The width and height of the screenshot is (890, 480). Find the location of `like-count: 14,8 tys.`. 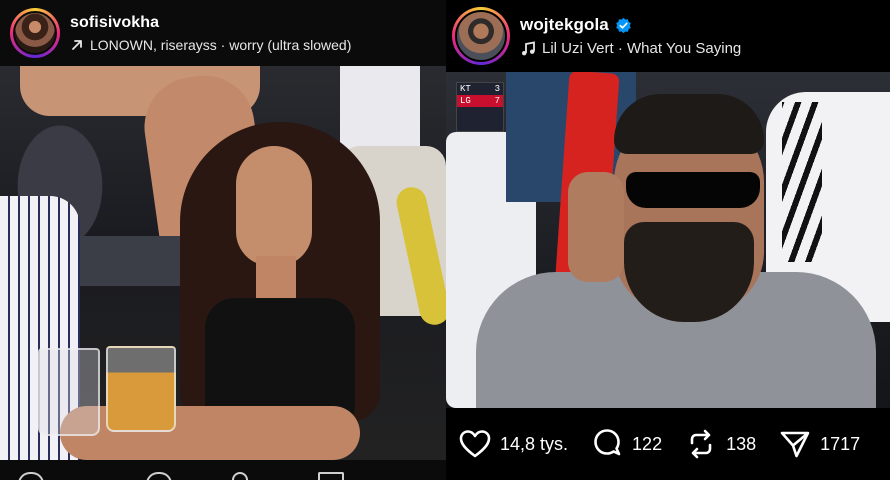

like-count: 14,8 tys. is located at coordinates (534, 443).